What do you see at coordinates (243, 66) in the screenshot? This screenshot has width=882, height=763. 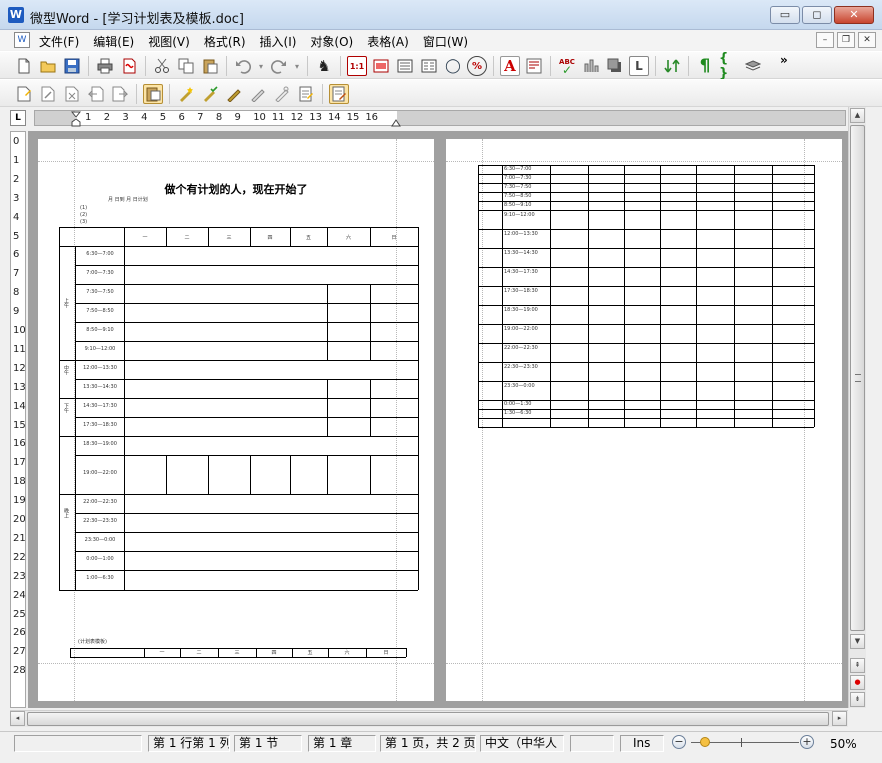 I see `undo-icon` at bounding box center [243, 66].